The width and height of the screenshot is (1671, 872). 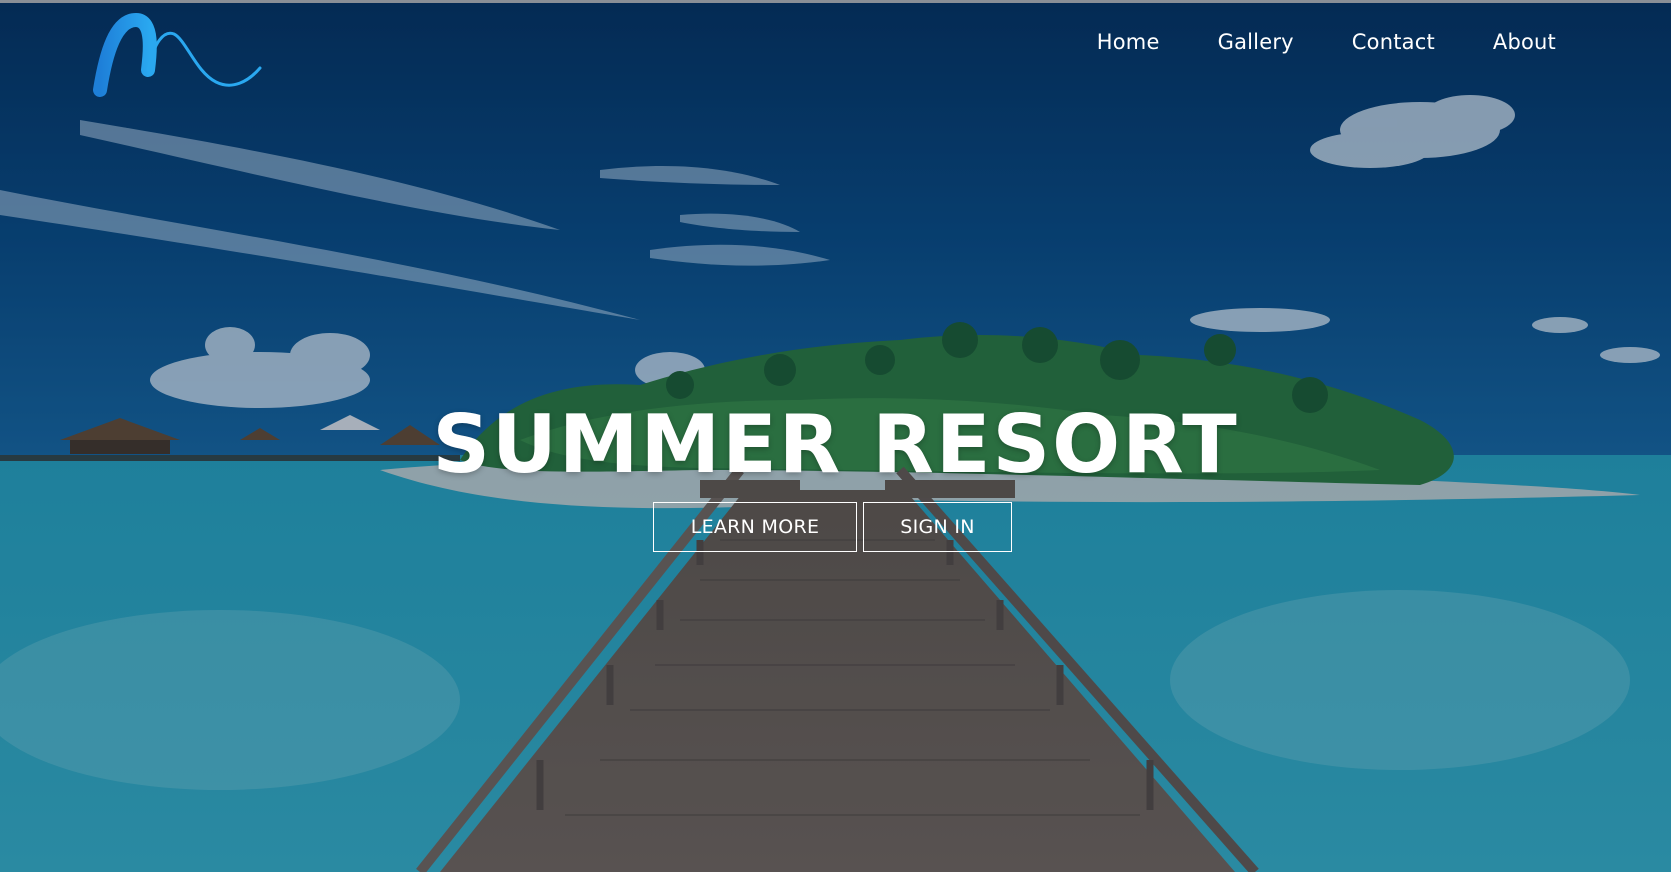 I want to click on nav-home-link: Home, so click(x=1128, y=42).